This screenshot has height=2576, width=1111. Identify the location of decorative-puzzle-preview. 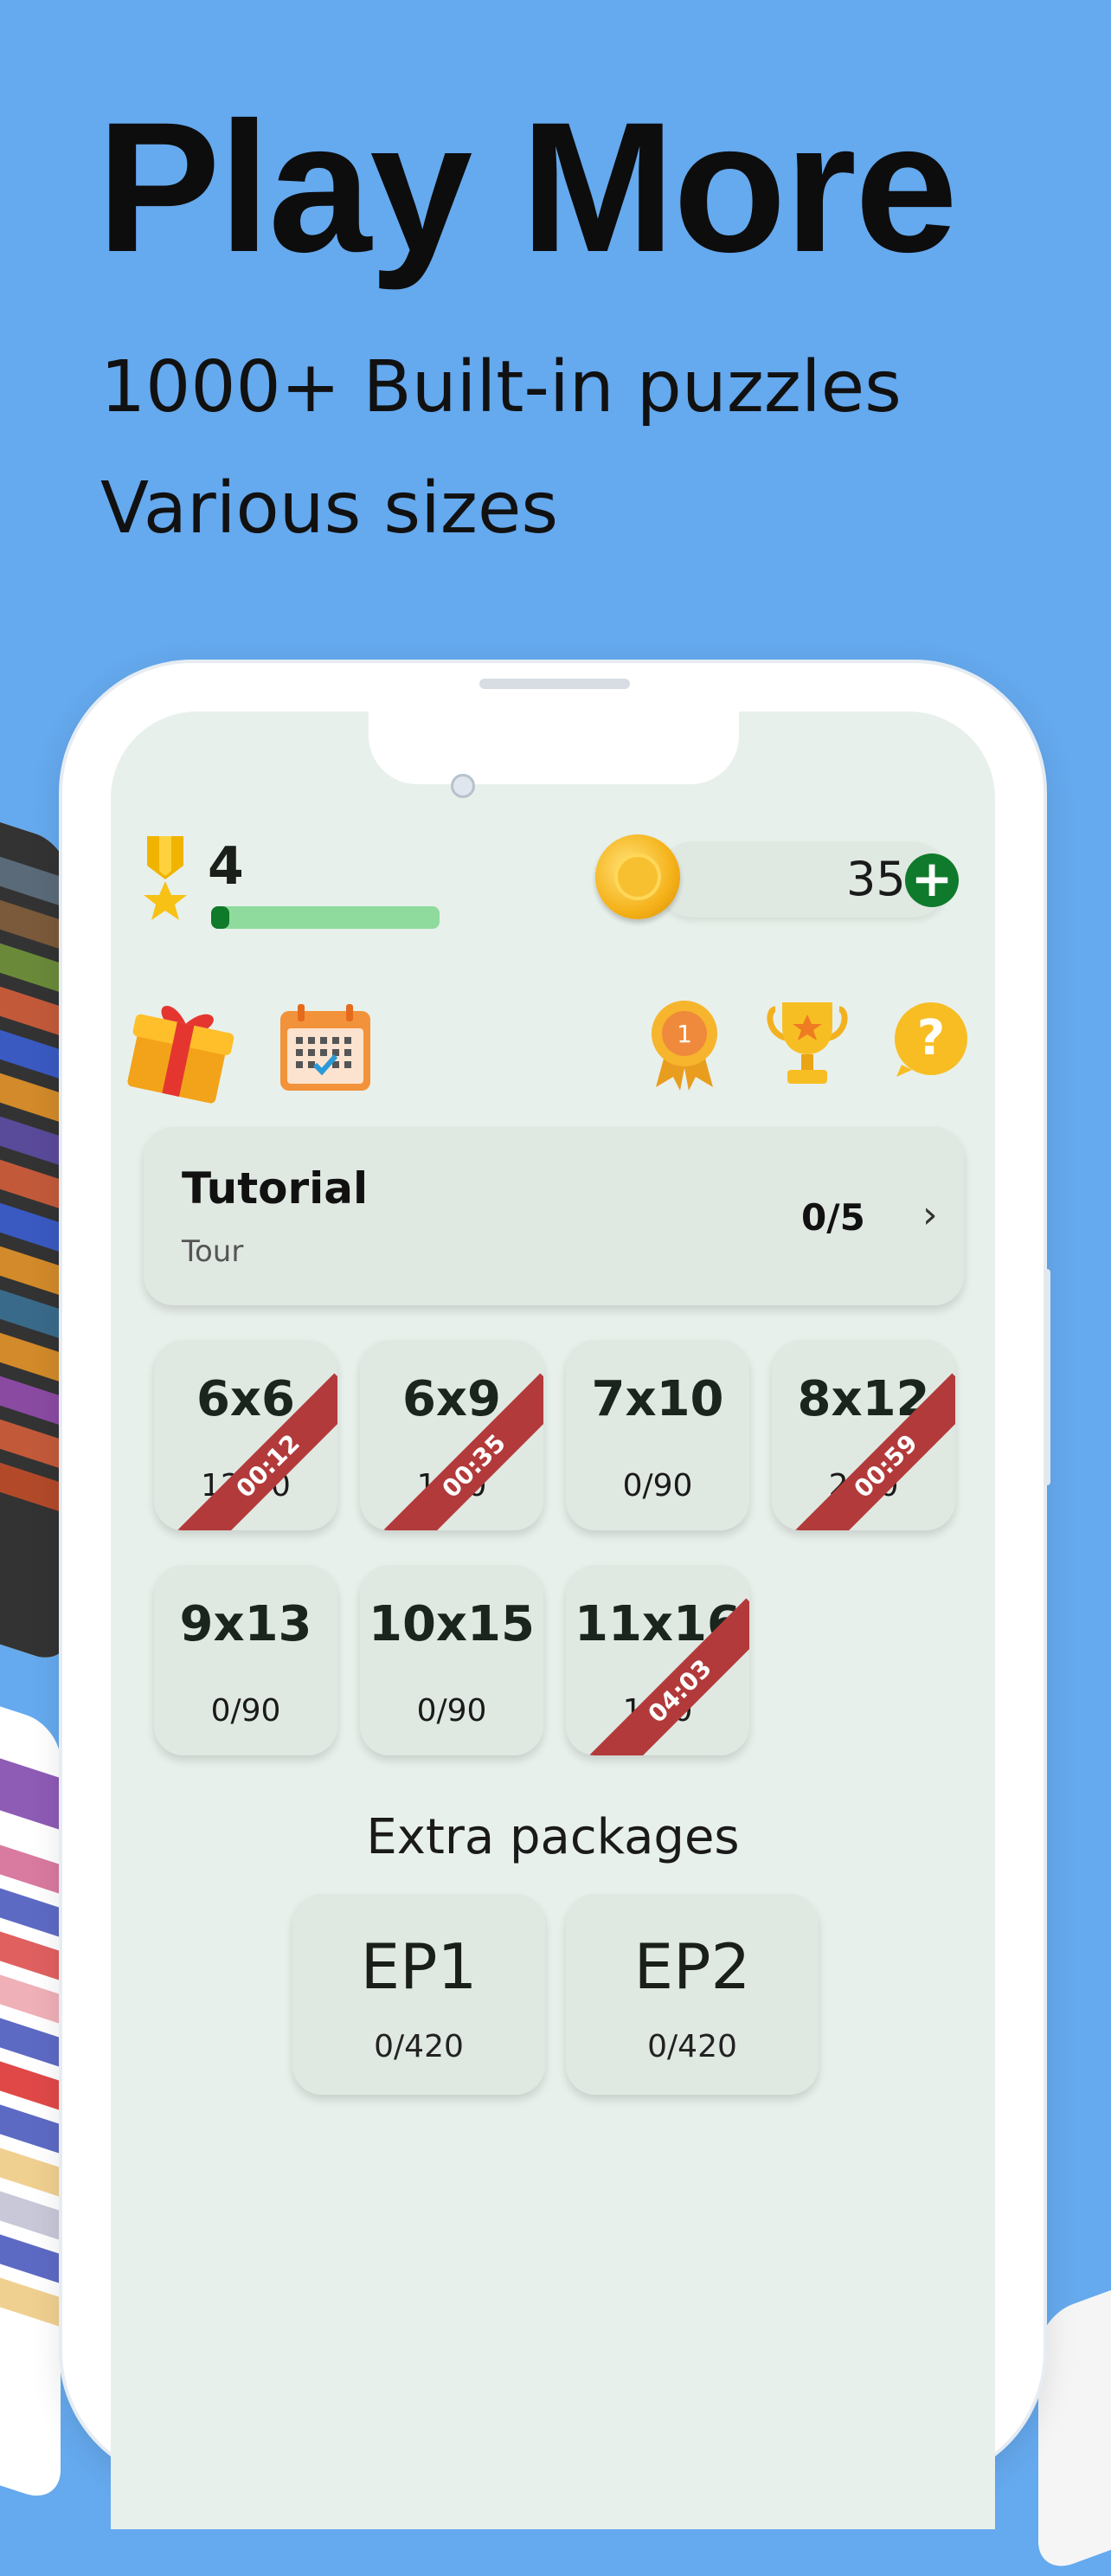
(34, 1224).